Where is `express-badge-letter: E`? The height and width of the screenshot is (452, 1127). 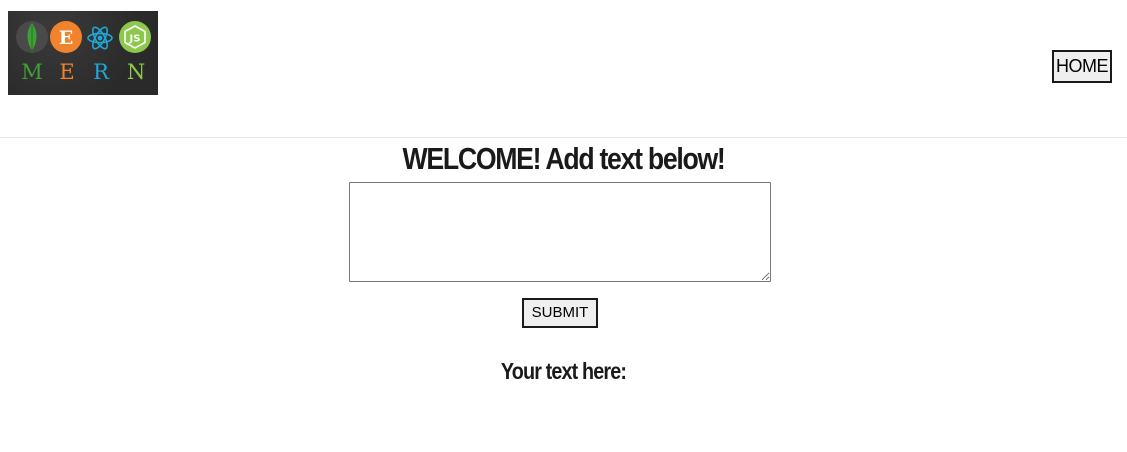
express-badge-letter: E is located at coordinates (66, 38).